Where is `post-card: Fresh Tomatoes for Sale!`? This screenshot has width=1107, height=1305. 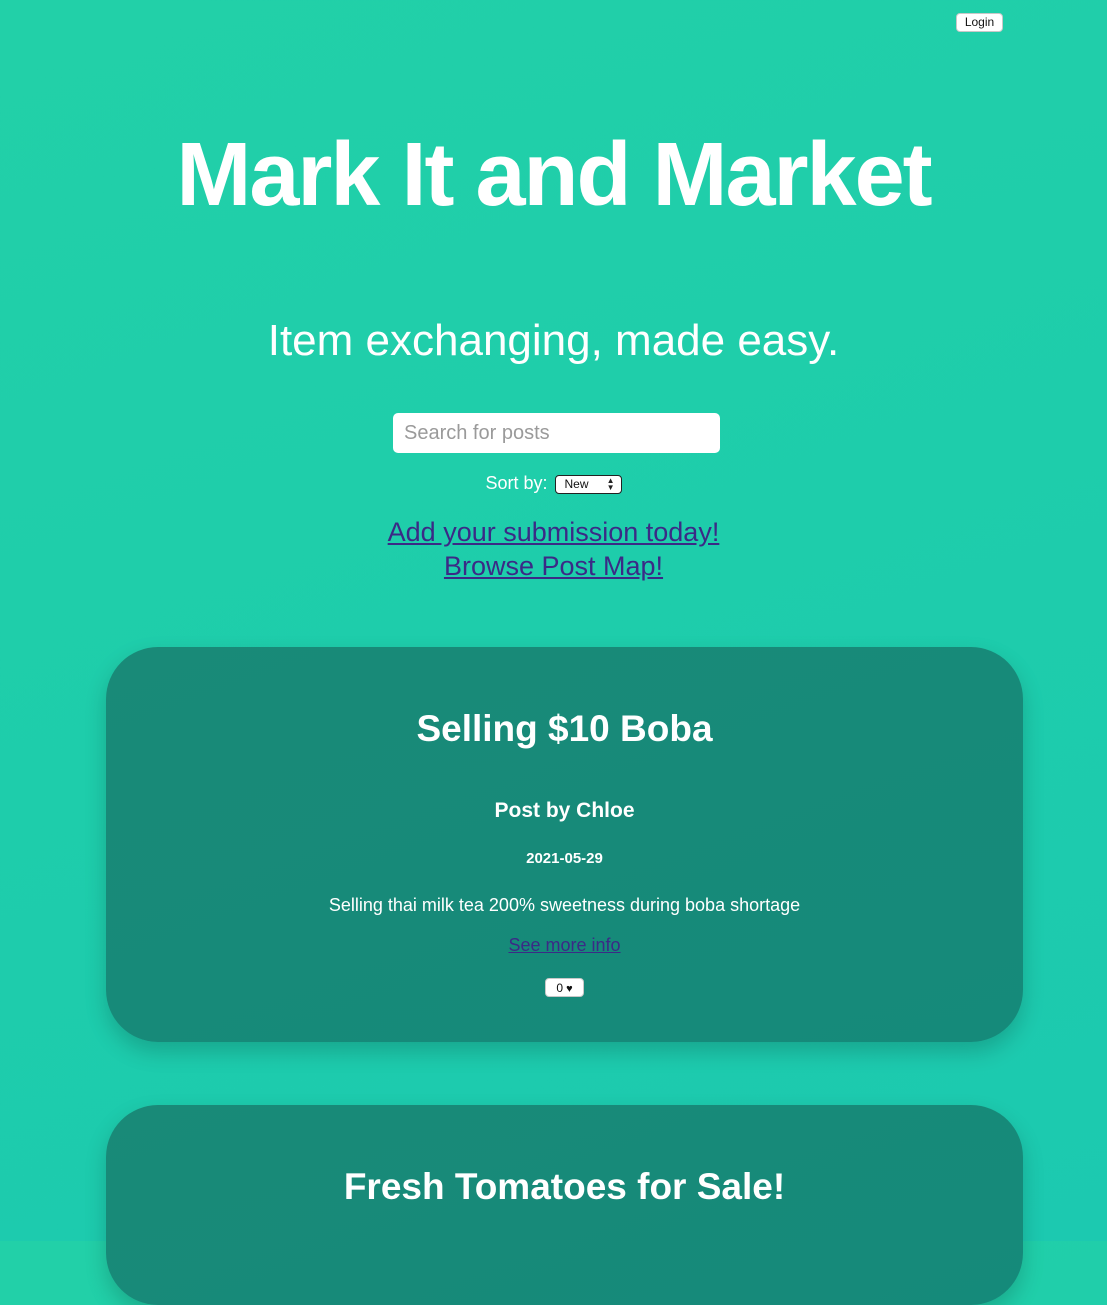 post-card: Fresh Tomatoes for Sale! is located at coordinates (564, 1205).